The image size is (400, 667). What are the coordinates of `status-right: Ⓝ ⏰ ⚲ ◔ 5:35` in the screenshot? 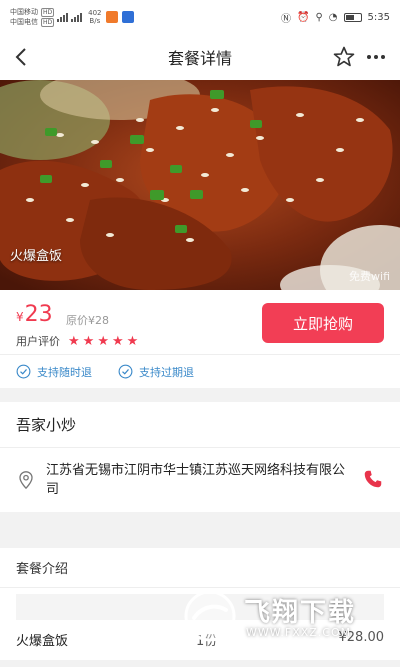 It's located at (335, 17).